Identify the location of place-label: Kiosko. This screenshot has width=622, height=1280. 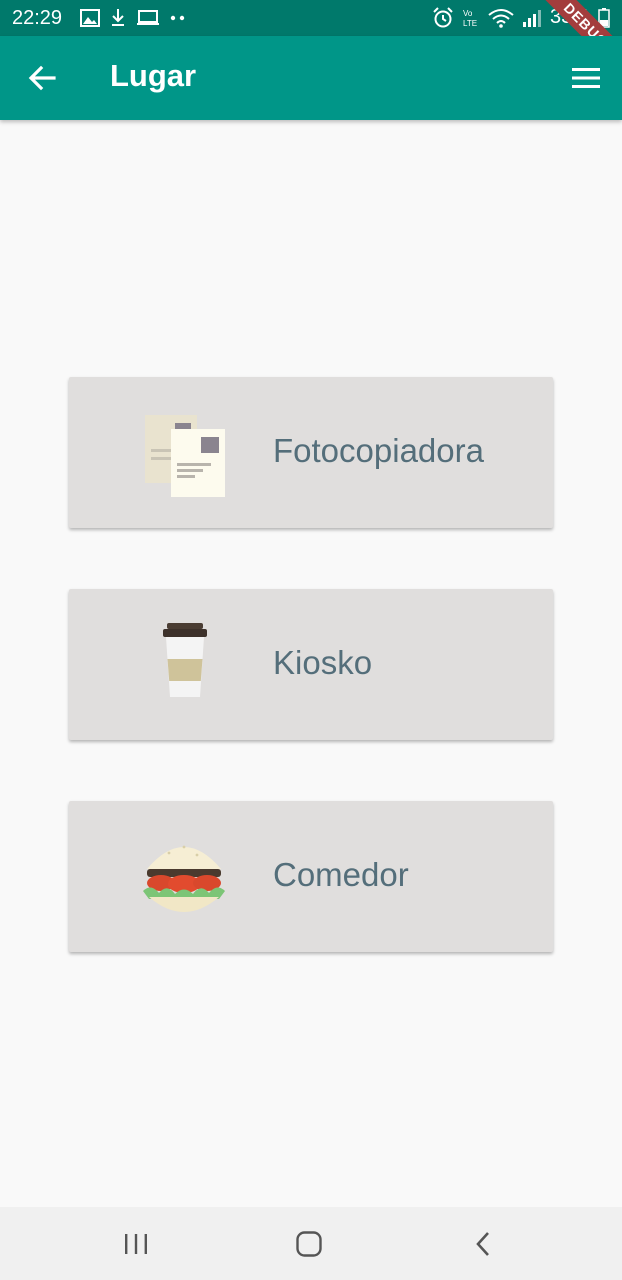
(323, 662).